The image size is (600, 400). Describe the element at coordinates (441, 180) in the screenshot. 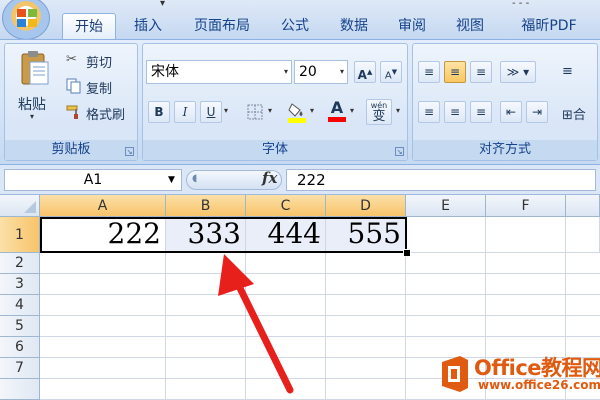

I see `formula-input: 222` at that location.